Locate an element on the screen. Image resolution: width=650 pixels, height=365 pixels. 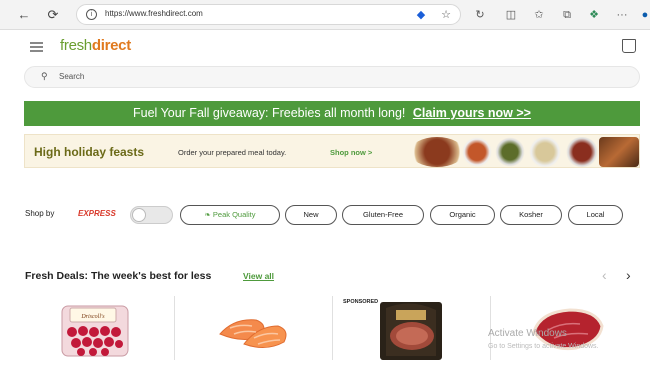
info-icon: i is located at coordinates (91, 14).